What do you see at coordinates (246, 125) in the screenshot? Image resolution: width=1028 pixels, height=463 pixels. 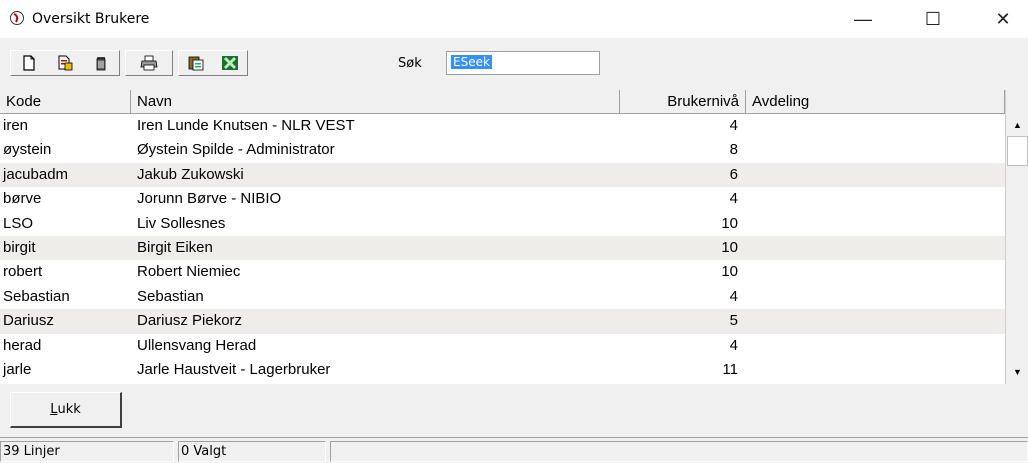 I see `cell-navn: Iren Lunde Knutsen - NLR VEST` at bounding box center [246, 125].